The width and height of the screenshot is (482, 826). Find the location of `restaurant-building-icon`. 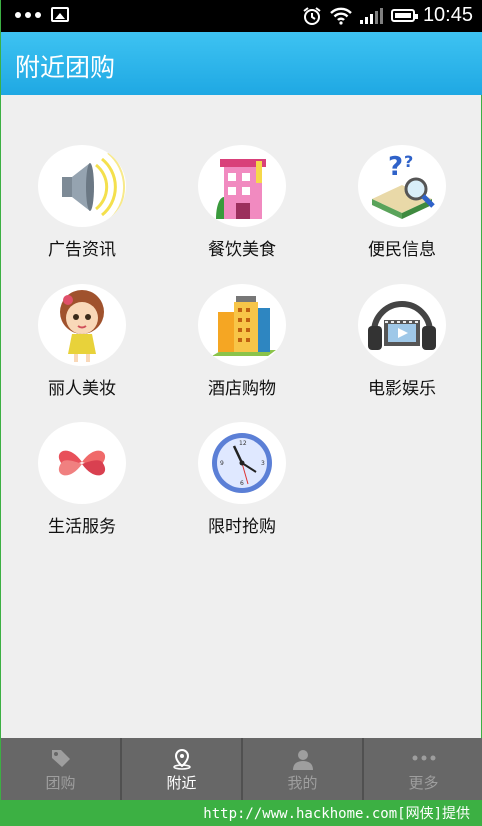

restaurant-building-icon is located at coordinates (242, 186).